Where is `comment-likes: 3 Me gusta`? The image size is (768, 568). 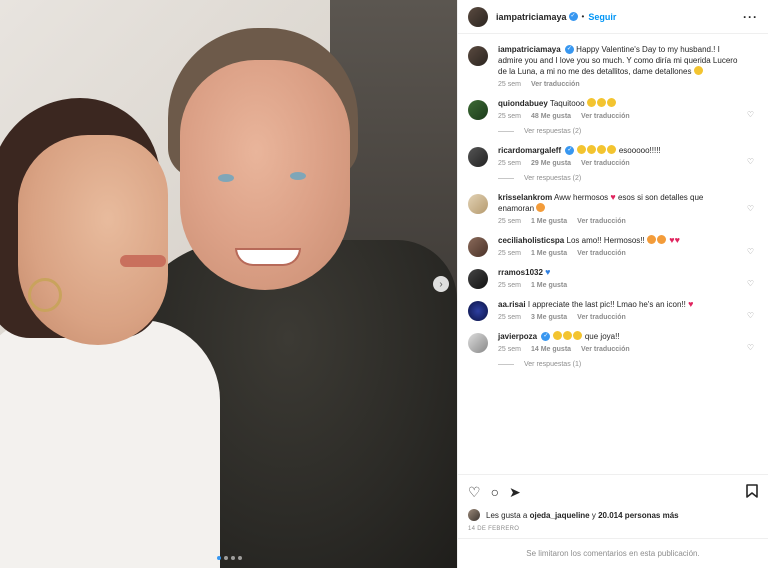
comment-likes: 3 Me gusta is located at coordinates (549, 317).